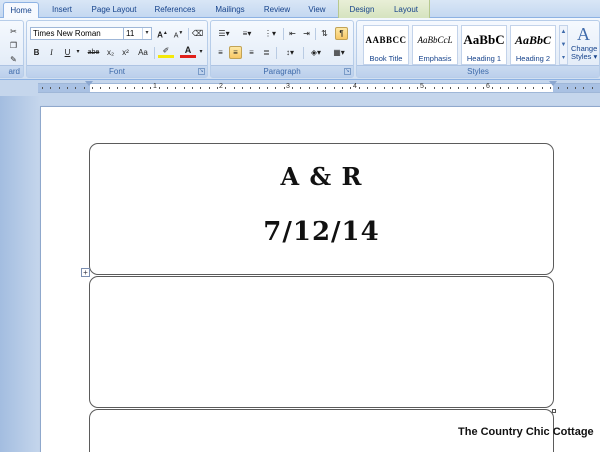  Describe the element at coordinates (324, 33) in the screenshot. I see `sort-icon: ⇅` at that location.